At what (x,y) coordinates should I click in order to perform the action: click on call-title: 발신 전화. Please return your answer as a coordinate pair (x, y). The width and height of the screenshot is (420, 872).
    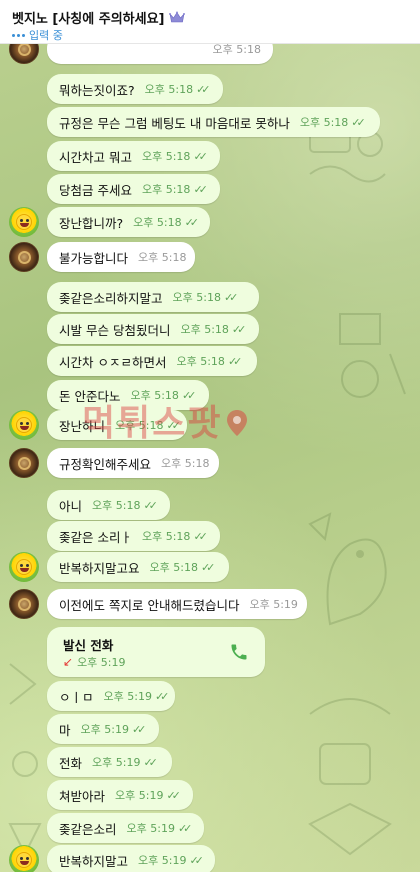
    Looking at the image, I should click on (88, 645).